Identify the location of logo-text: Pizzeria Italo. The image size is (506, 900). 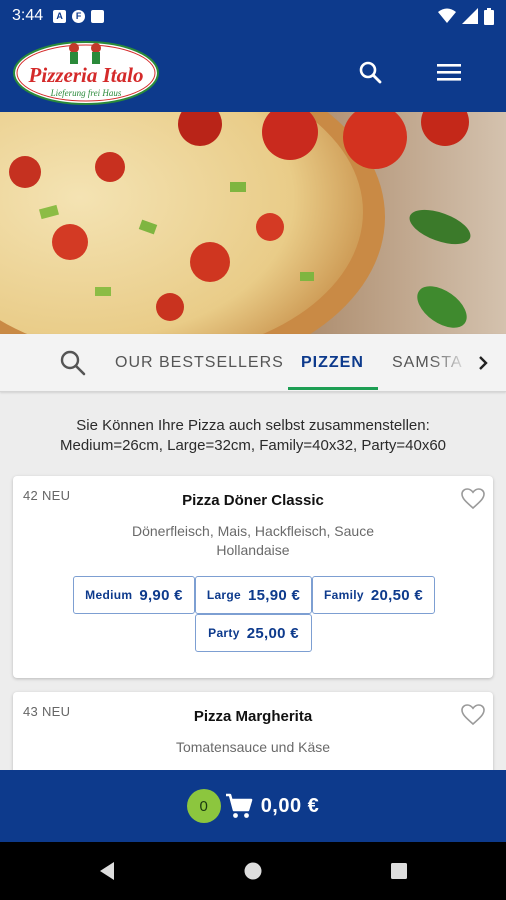
(86, 75).